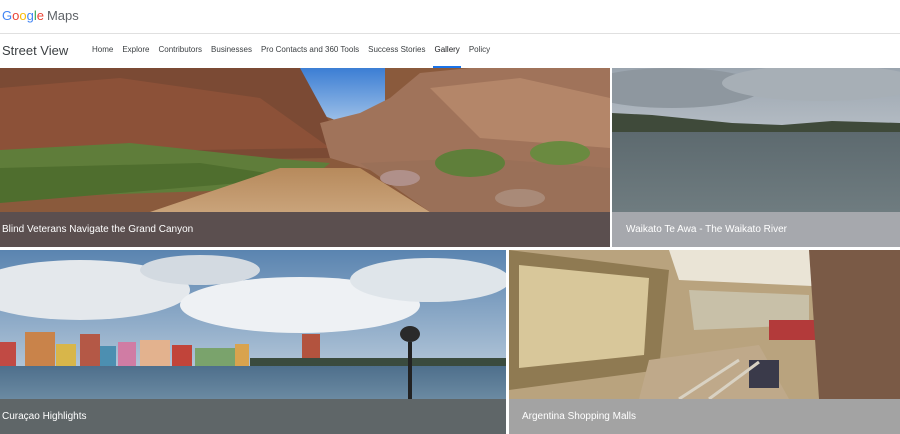 Image resolution: width=900 pixels, height=434 pixels. I want to click on shopping-mall-photo, so click(704, 324).